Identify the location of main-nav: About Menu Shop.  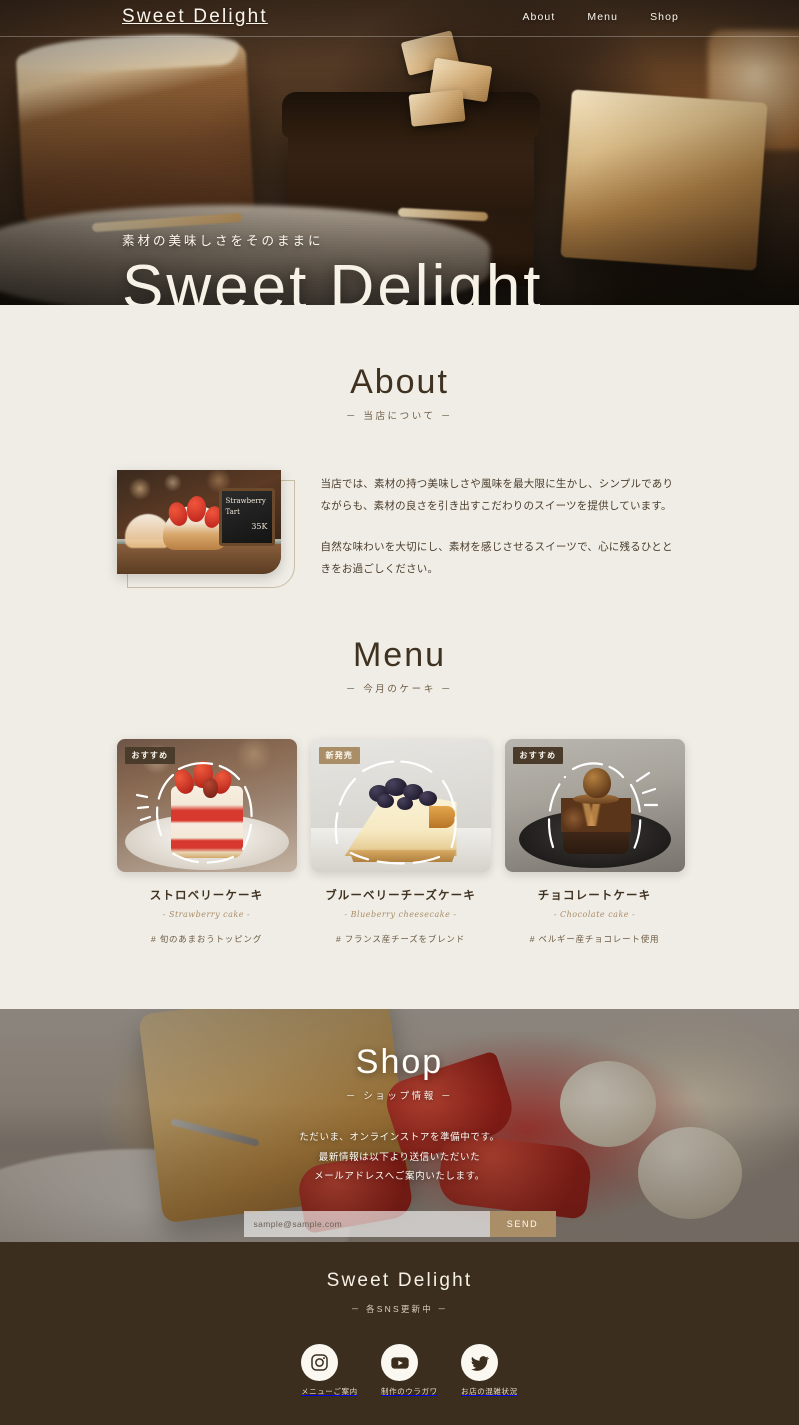
(600, 17).